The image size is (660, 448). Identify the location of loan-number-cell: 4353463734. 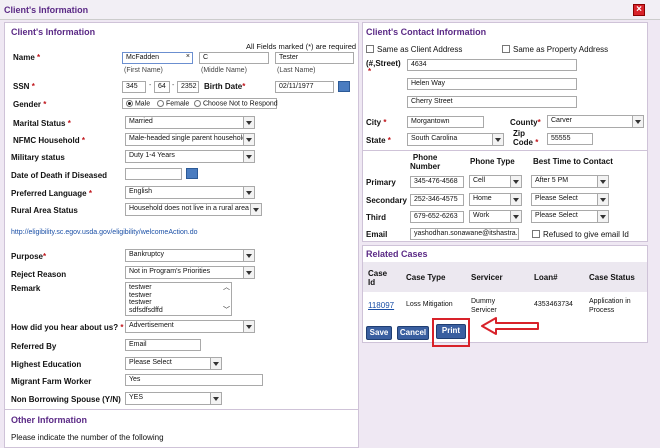
(553, 304).